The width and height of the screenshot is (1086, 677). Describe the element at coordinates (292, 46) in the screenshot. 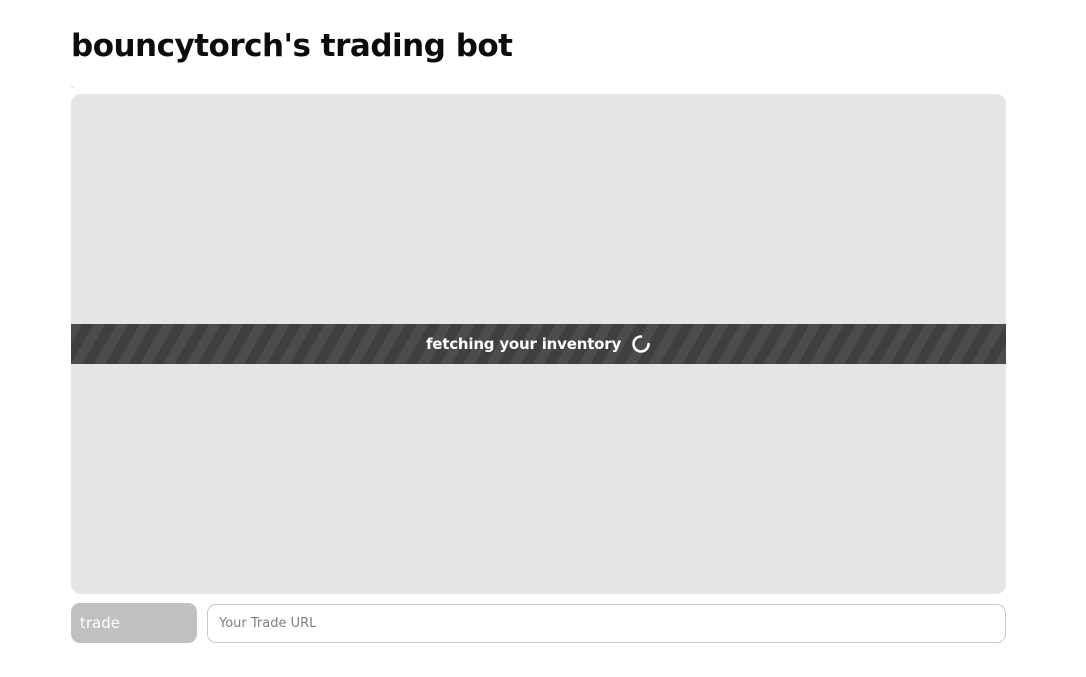

I see `page-title: bouncytorch's trading bot` at that location.